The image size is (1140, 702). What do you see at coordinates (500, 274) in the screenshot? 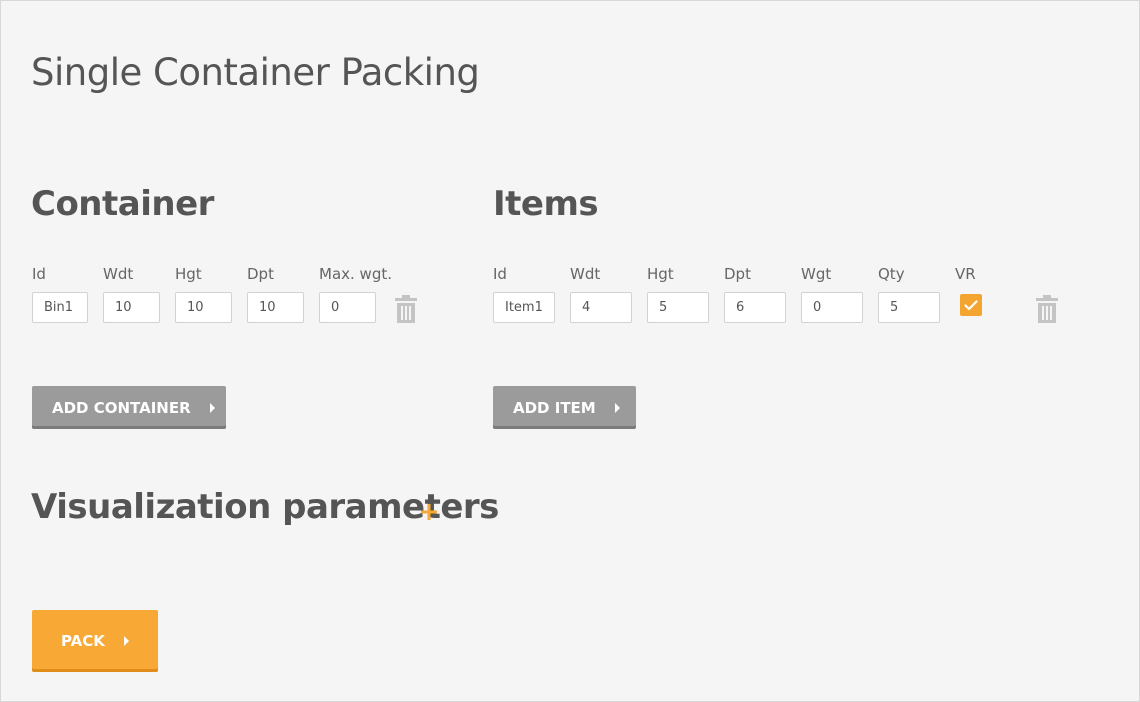
I see `item-id-label: Id` at bounding box center [500, 274].